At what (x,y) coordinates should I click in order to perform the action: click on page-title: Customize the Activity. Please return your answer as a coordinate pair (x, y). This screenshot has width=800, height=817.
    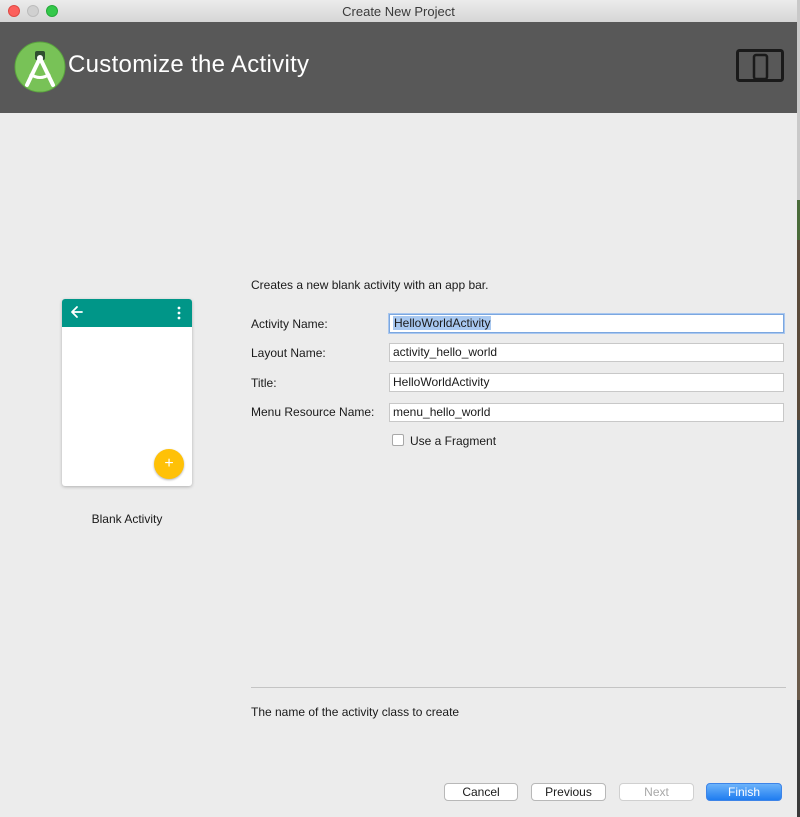
    Looking at the image, I should click on (189, 64).